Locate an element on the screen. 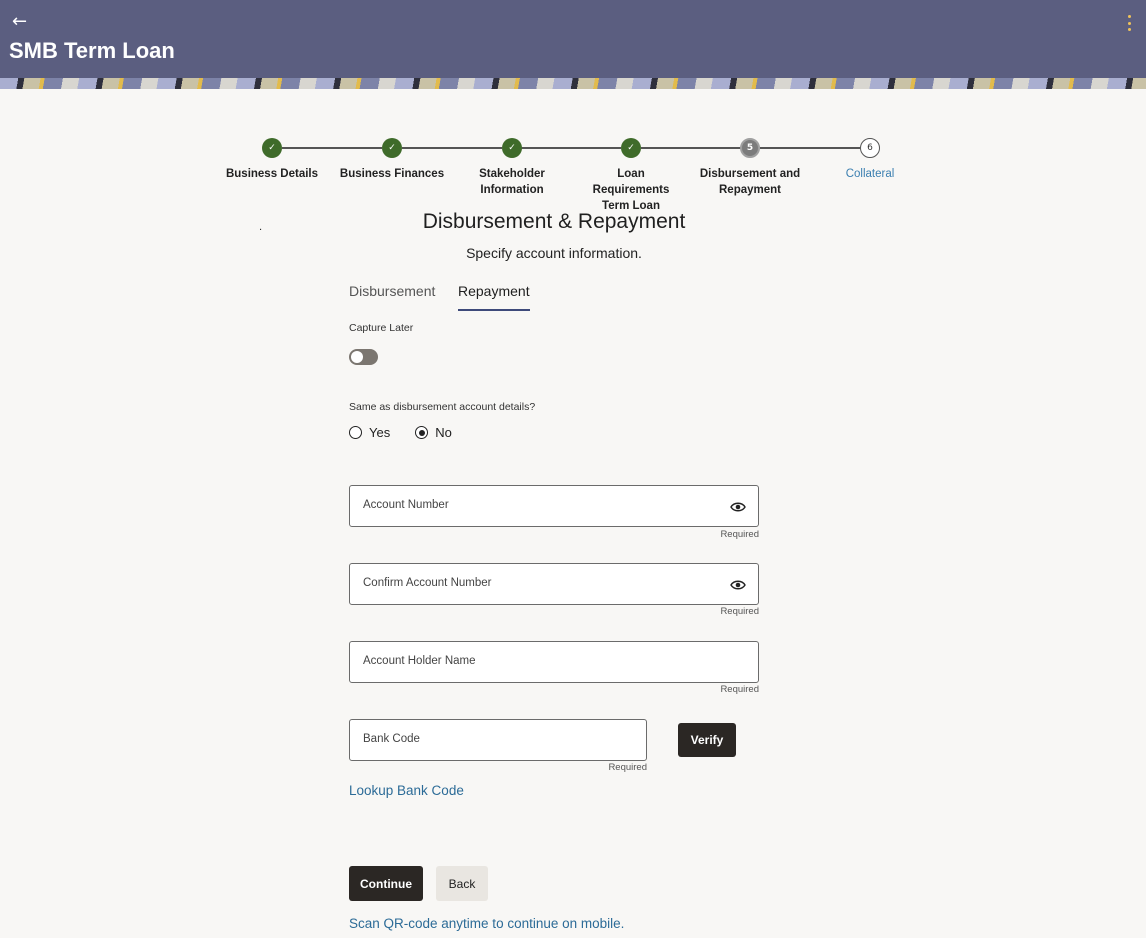 The image size is (1146, 938). step-business-details: ✓ Business Details is located at coordinates (272, 159).